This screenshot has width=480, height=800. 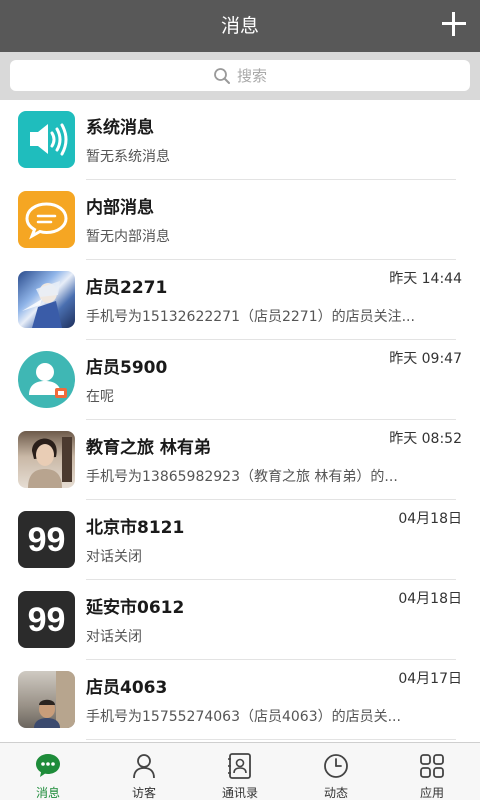 I want to click on message-item-internal: 内部消息 暂无内部消息, so click(x=240, y=220).